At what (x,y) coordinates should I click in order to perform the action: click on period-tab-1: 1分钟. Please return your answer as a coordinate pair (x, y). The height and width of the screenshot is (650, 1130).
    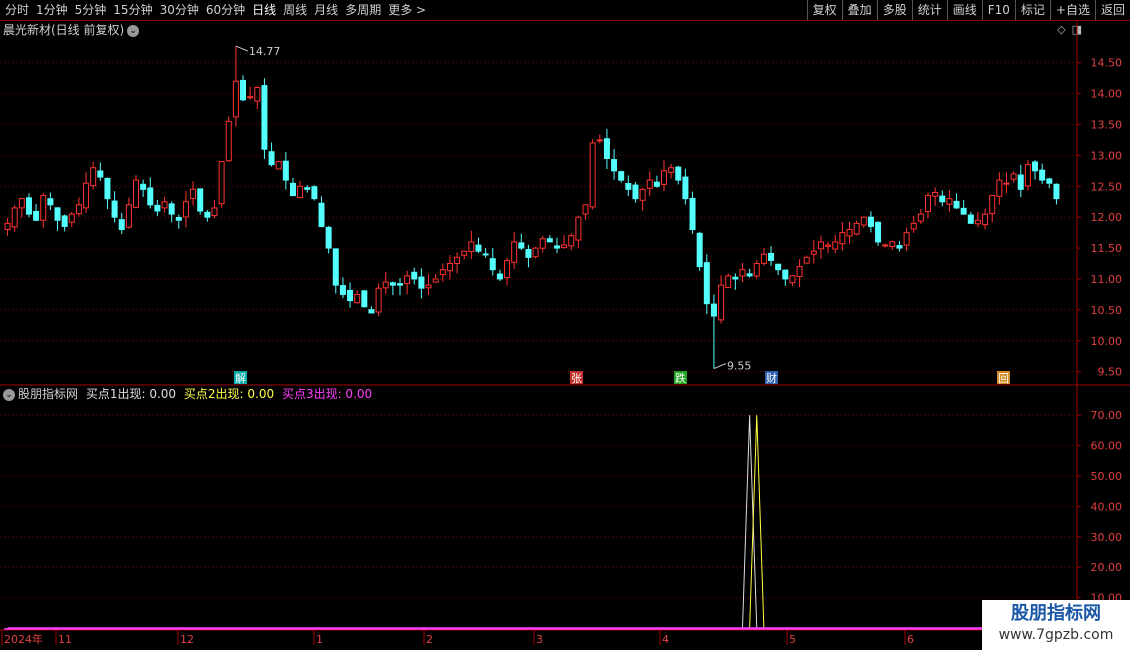
    Looking at the image, I should click on (52, 10).